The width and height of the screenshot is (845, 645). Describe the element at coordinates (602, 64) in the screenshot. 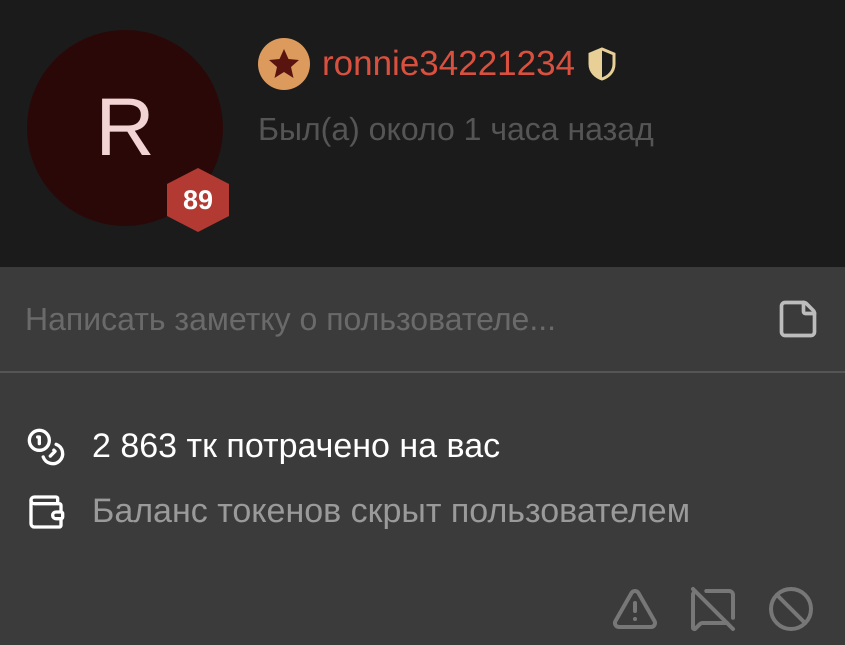

I see `shield-icon` at that location.